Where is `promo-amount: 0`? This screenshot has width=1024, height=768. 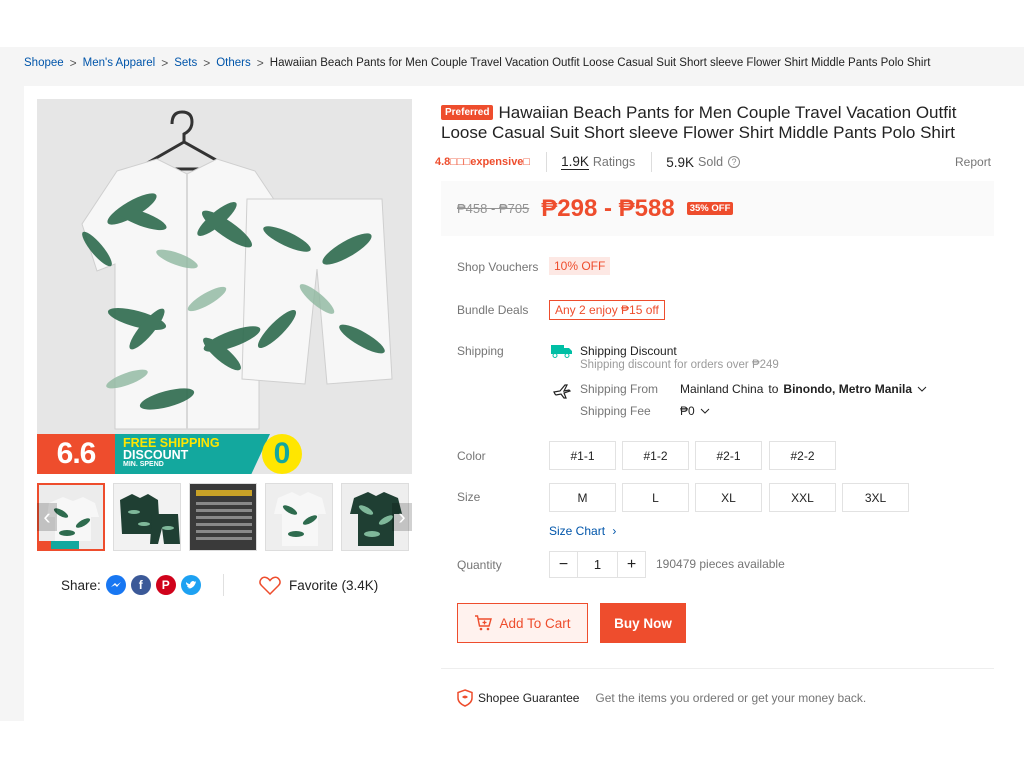 promo-amount: 0 is located at coordinates (282, 454).